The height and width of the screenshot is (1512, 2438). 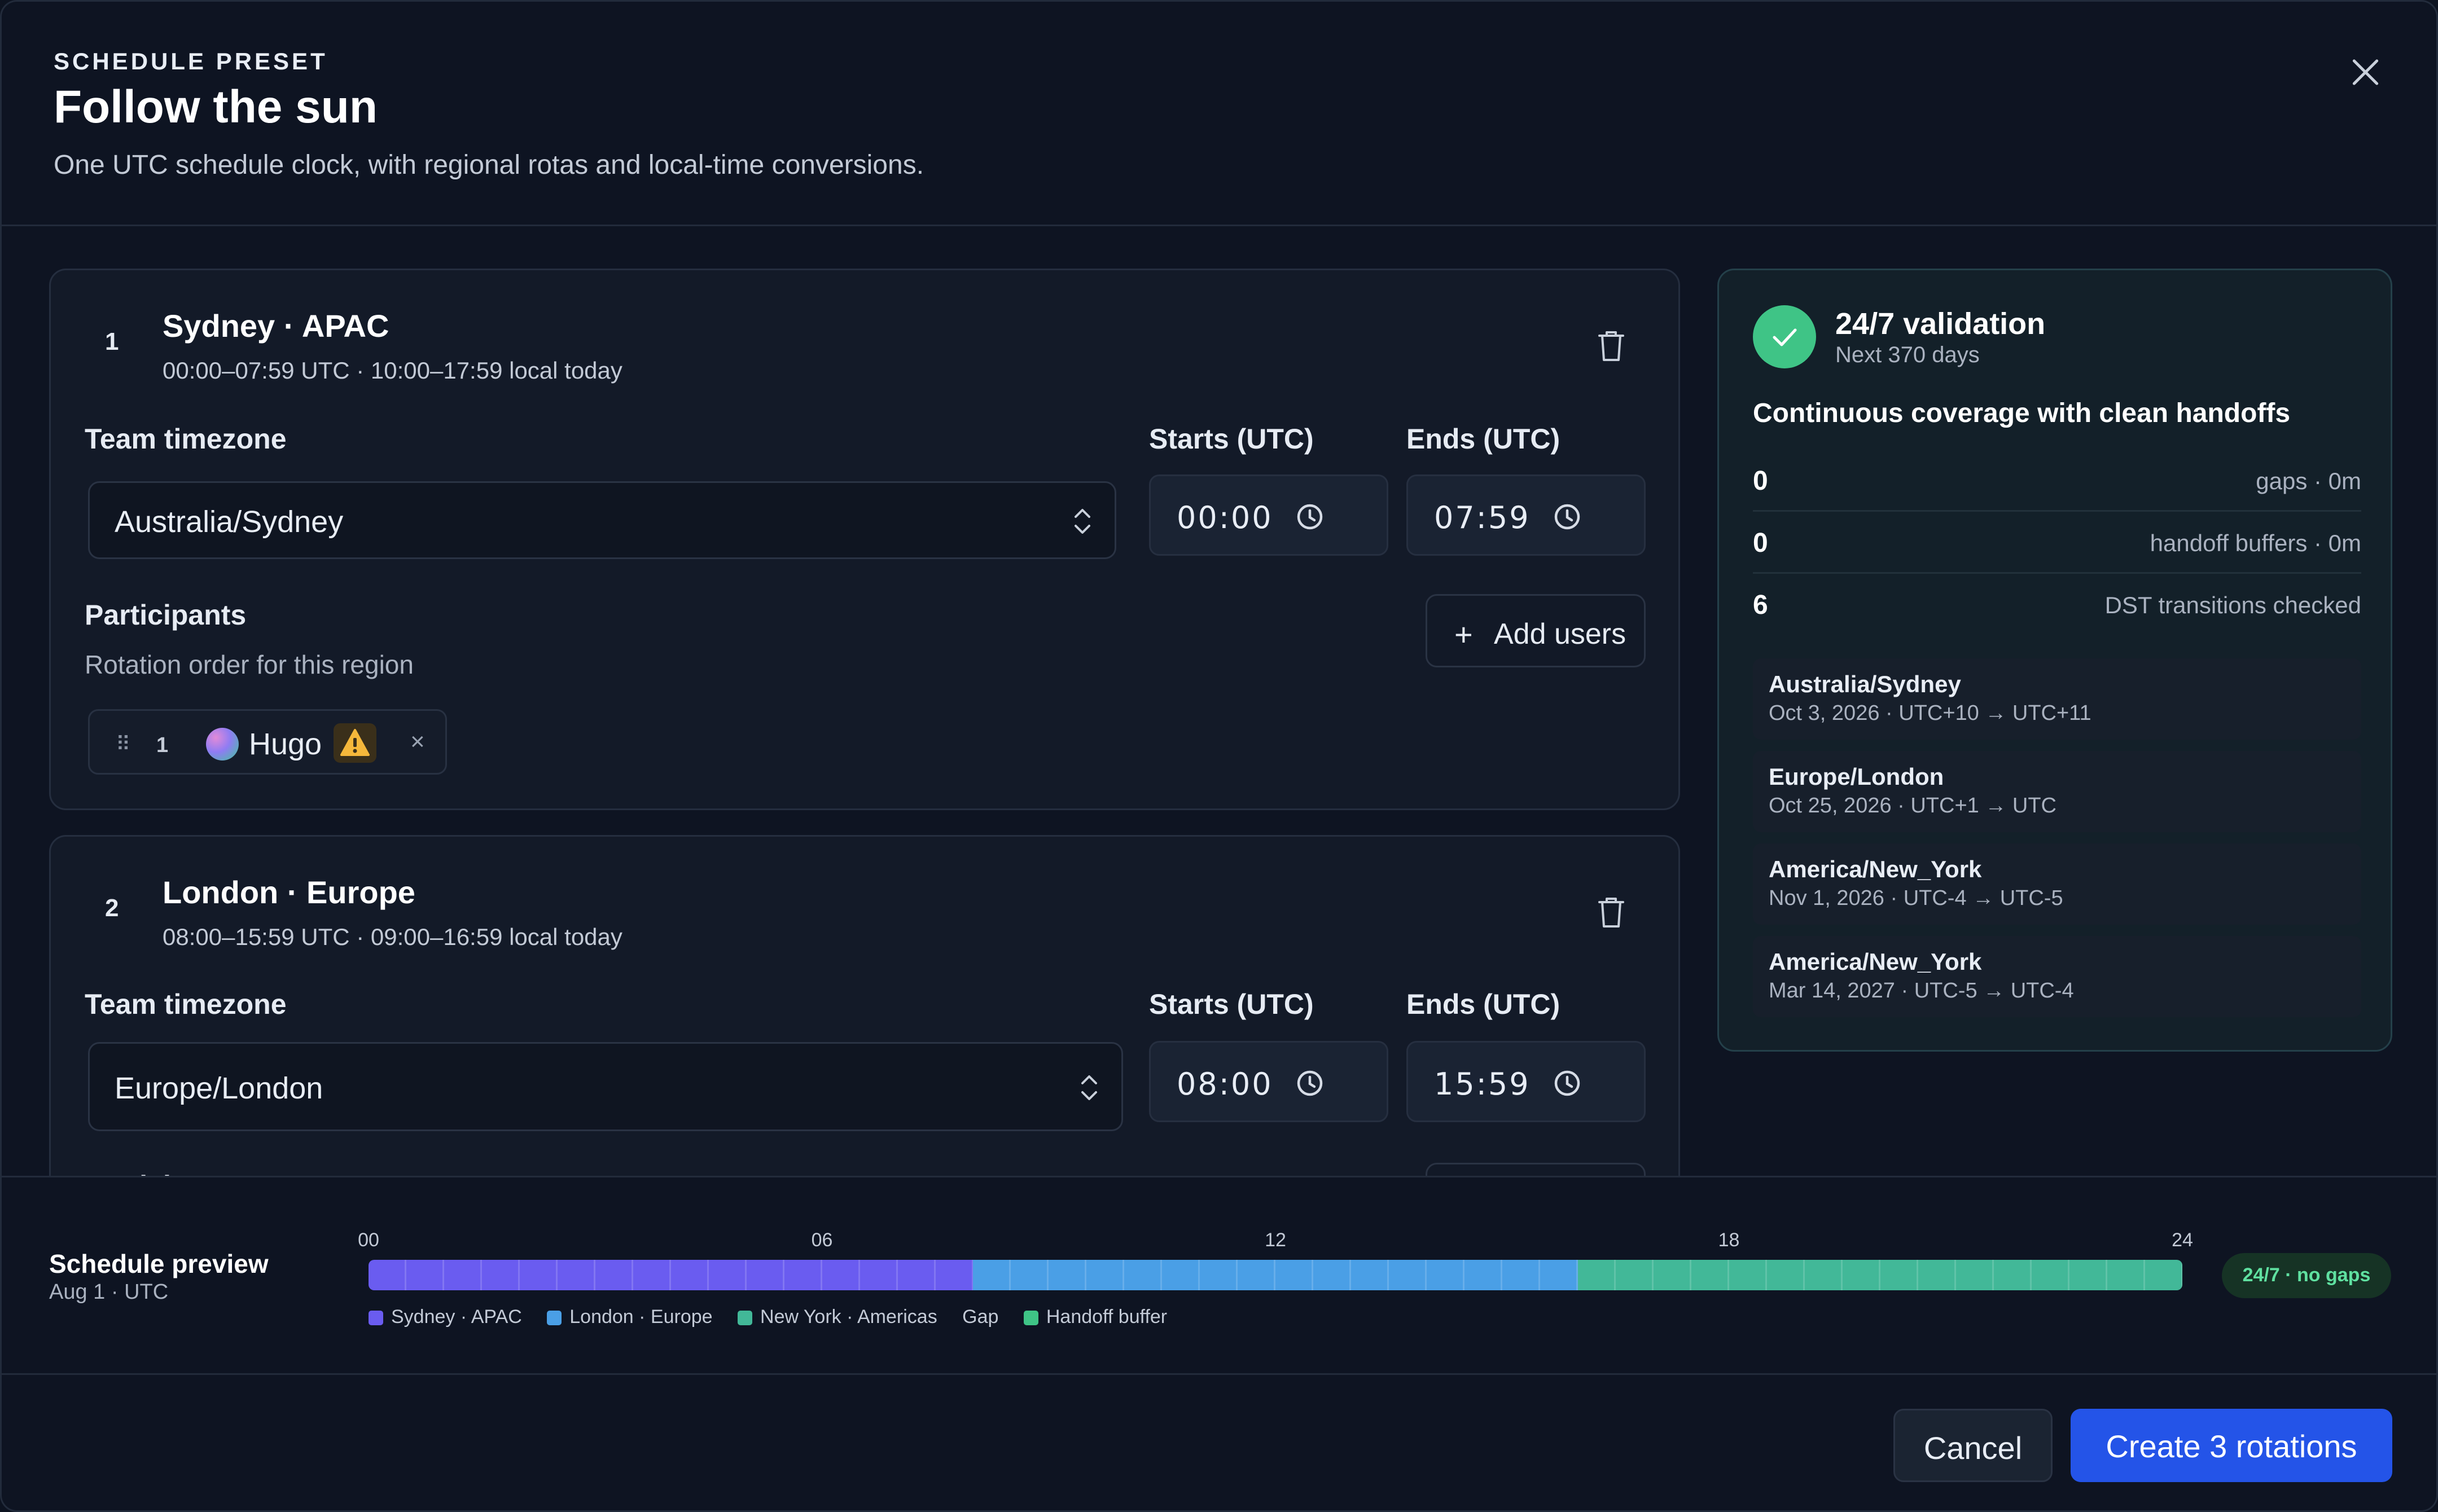 What do you see at coordinates (1880, 1275) in the screenshot?
I see `coverage-segment-new-york` at bounding box center [1880, 1275].